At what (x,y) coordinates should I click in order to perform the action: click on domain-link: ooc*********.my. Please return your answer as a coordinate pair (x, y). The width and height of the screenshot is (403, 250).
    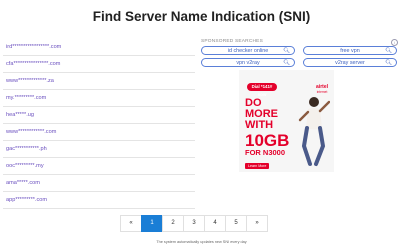
    Looking at the image, I should click on (25, 166).